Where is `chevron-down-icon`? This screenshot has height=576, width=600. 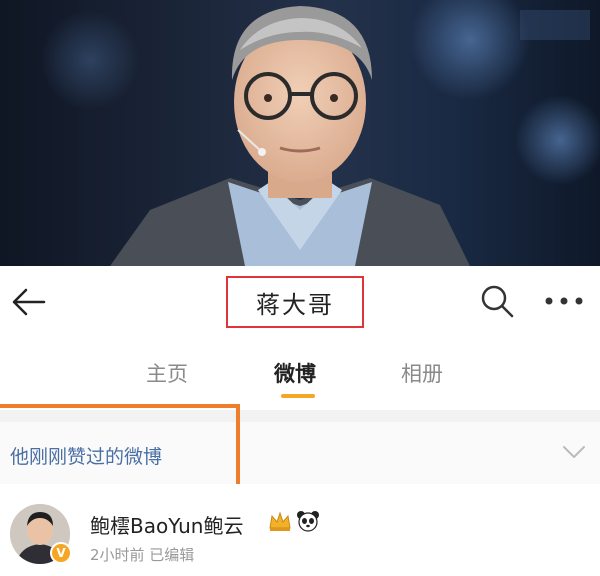
chevron-down-icon is located at coordinates (574, 452).